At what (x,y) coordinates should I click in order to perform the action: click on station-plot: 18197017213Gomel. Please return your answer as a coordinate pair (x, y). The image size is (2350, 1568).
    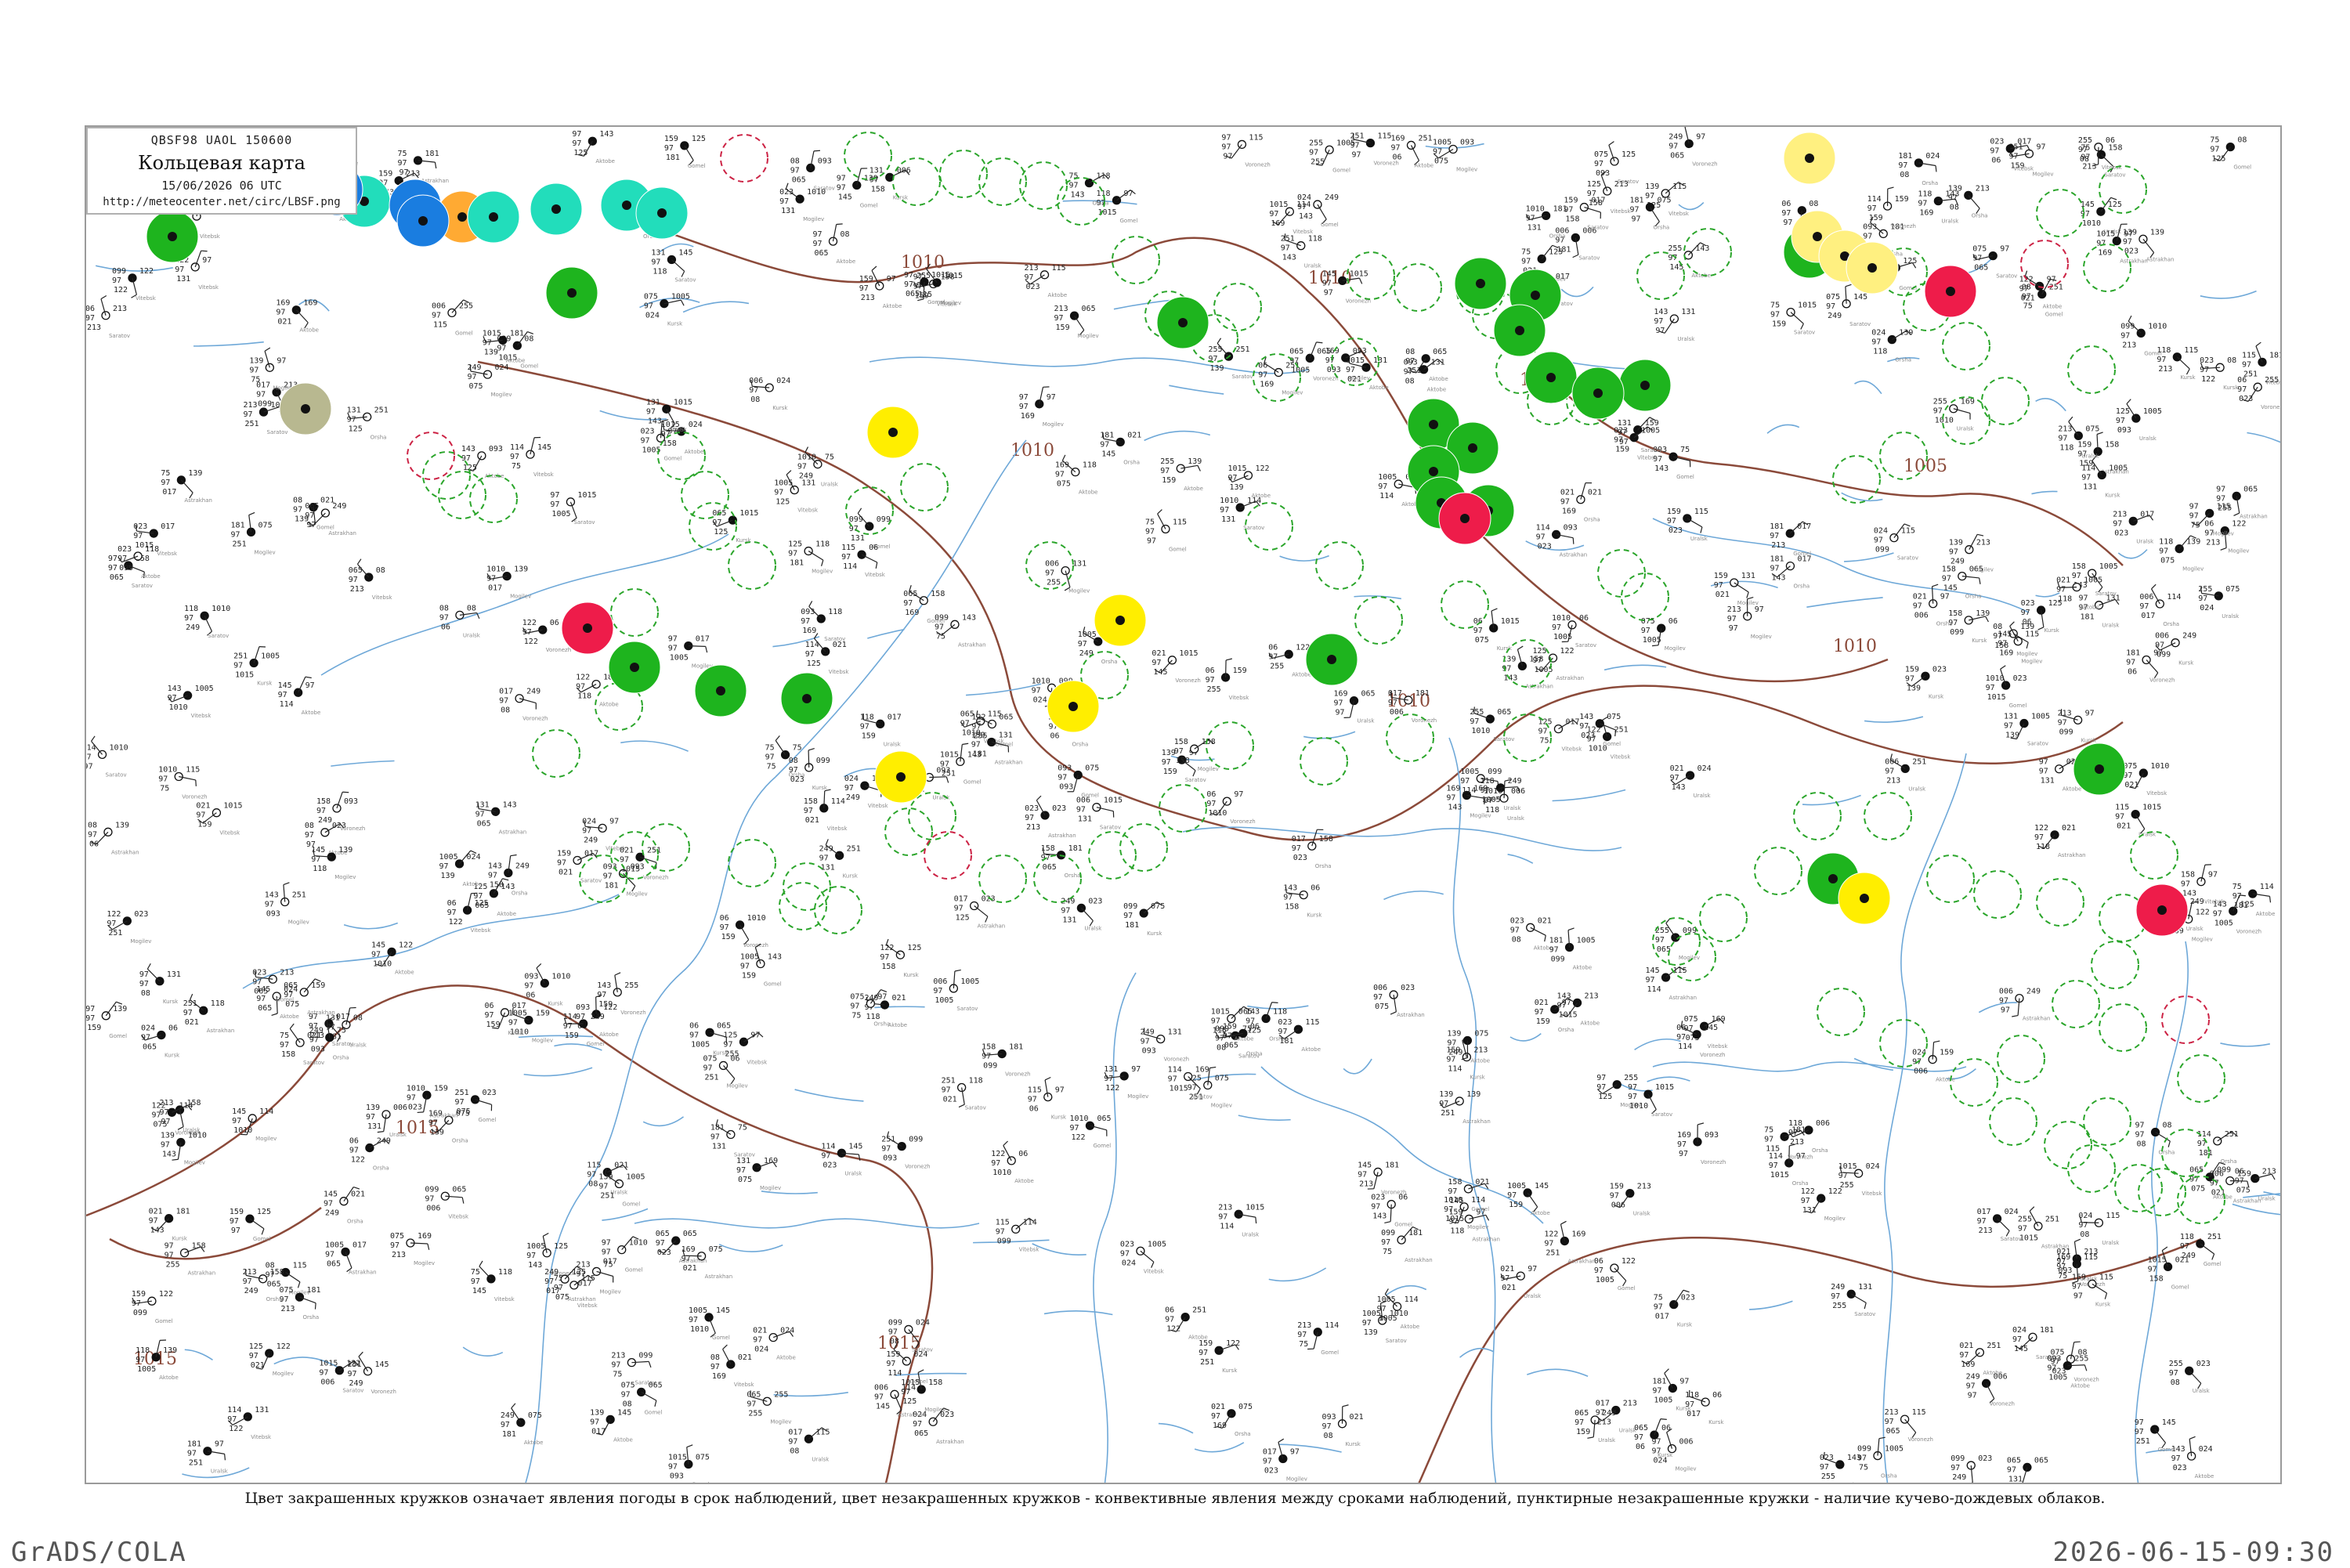
    Looking at the image, I should click on (1791, 539).